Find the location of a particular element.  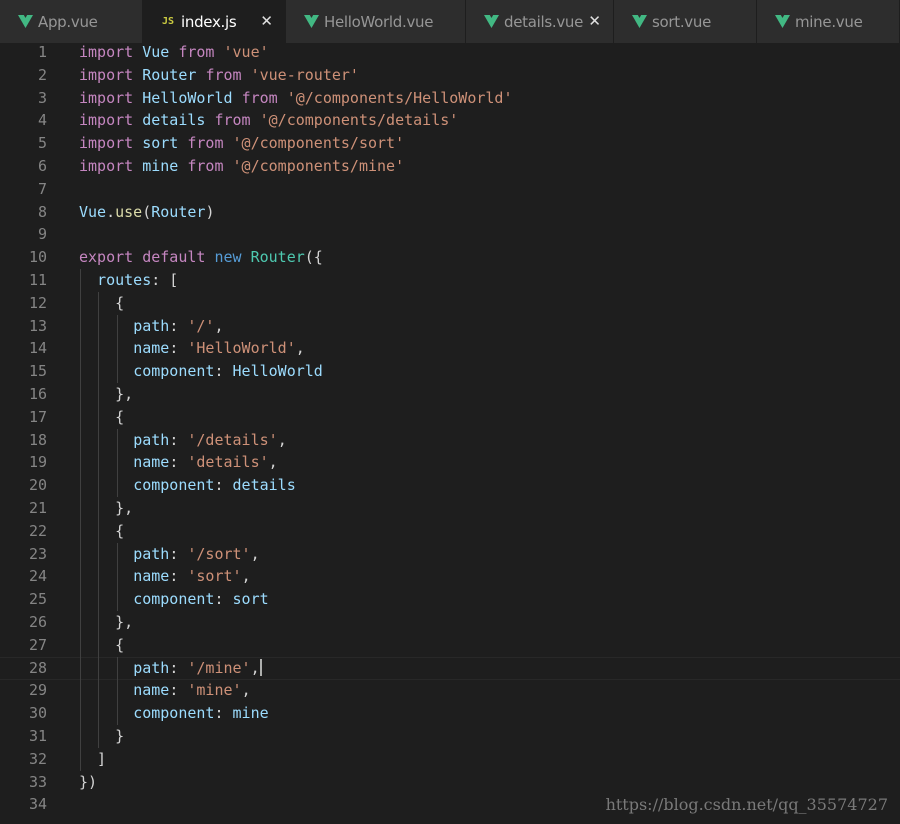

code-token: ) is located at coordinates (210, 211).